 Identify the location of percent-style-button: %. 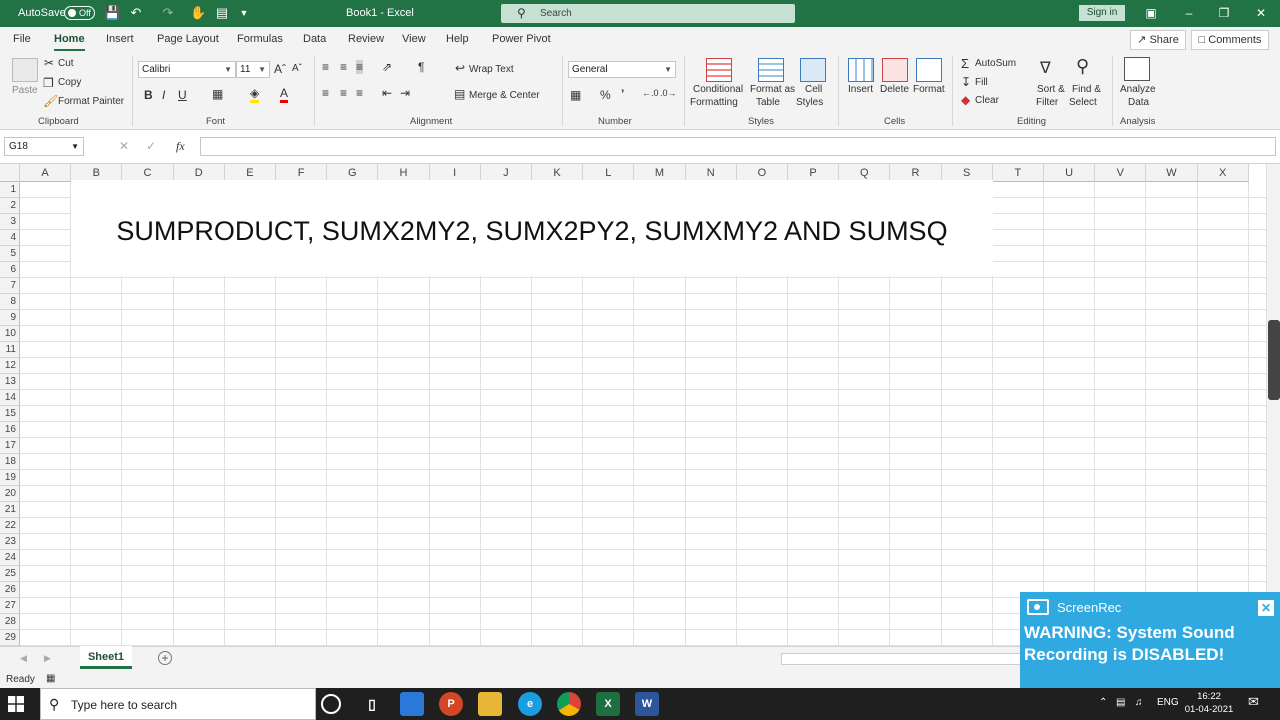
(605, 95).